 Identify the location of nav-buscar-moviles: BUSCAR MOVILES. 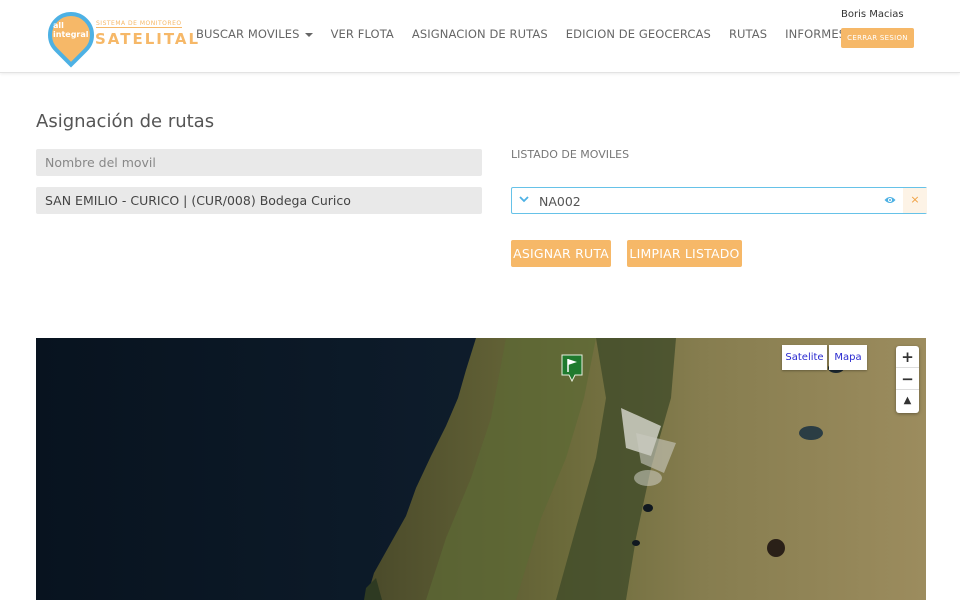
(254, 34).